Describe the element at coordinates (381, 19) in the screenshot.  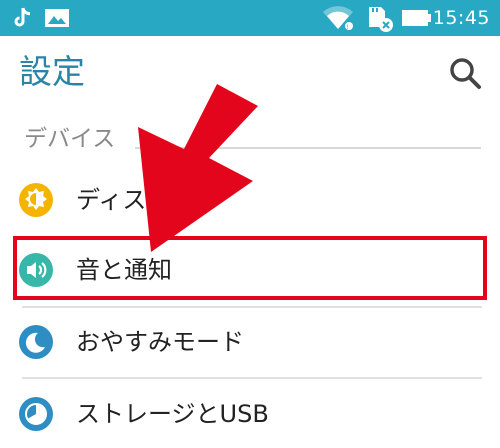
I see `sd-card-icon` at that location.